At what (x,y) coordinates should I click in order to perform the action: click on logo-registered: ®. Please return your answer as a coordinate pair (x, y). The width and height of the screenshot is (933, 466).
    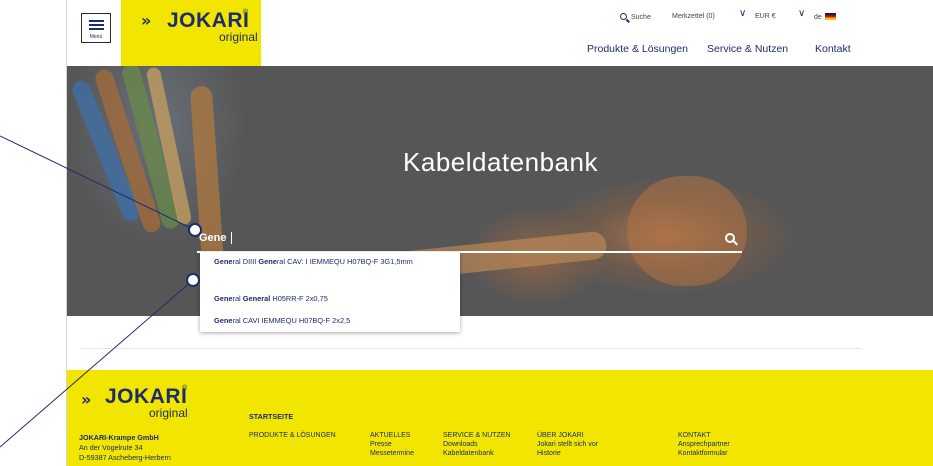
    Looking at the image, I should click on (246, 12).